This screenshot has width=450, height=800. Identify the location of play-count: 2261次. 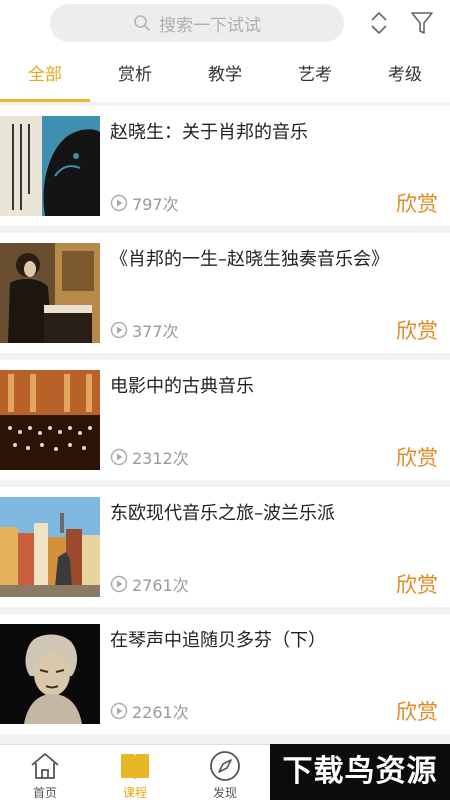
(149, 711).